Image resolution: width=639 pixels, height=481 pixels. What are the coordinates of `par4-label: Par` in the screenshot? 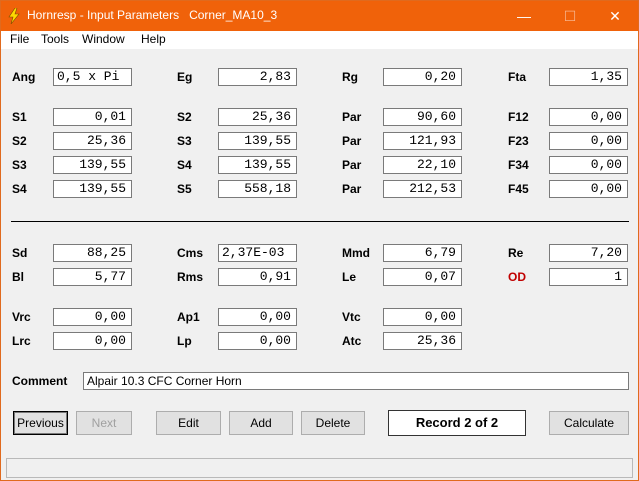 It's located at (352, 189).